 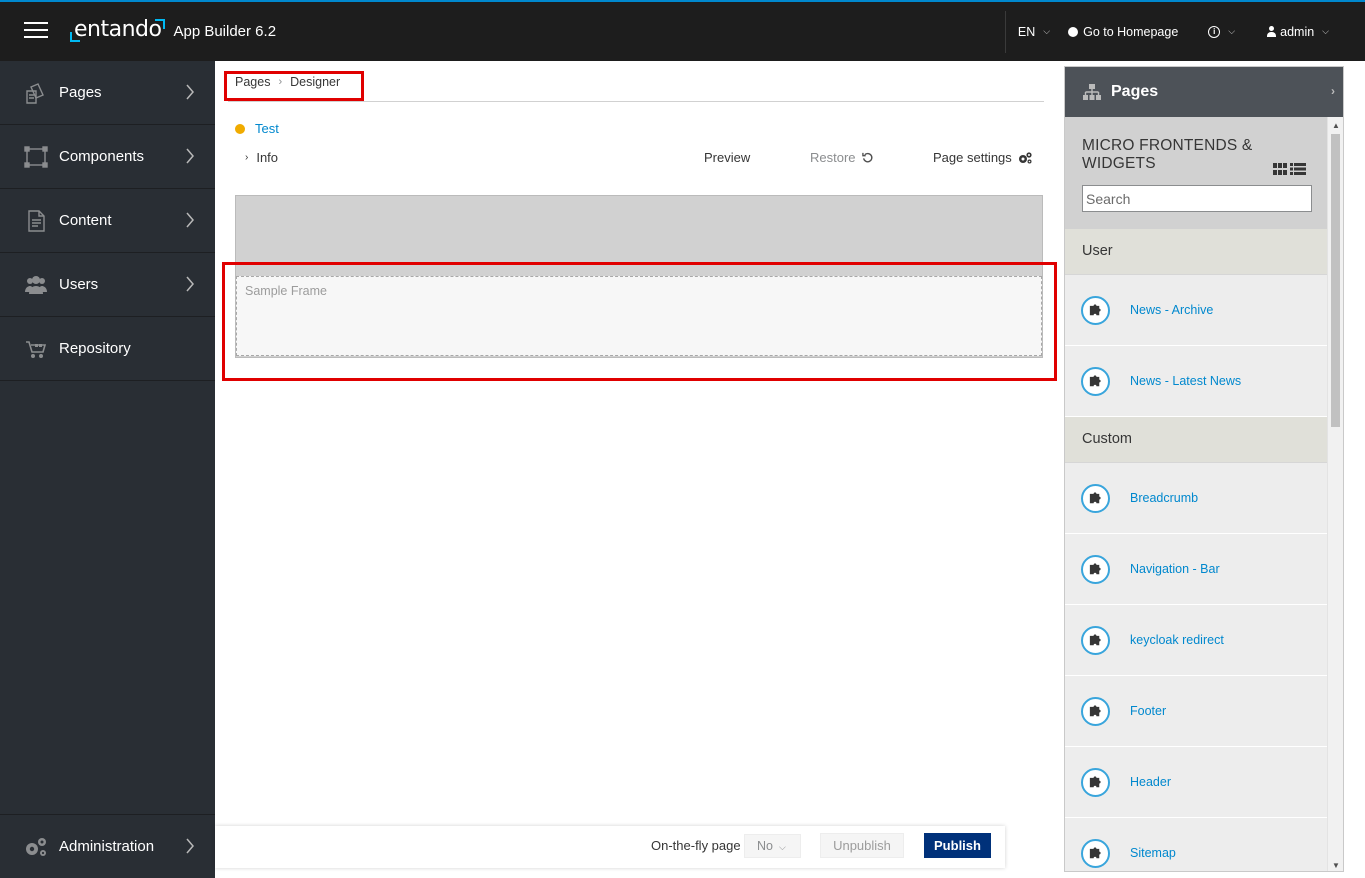 I want to click on user-icon, so click(x=1272, y=31).